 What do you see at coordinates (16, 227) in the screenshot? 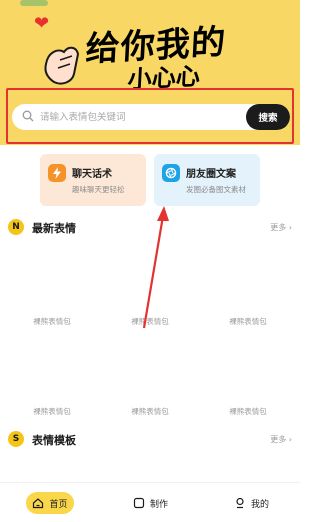
I see `section-badge: N` at bounding box center [16, 227].